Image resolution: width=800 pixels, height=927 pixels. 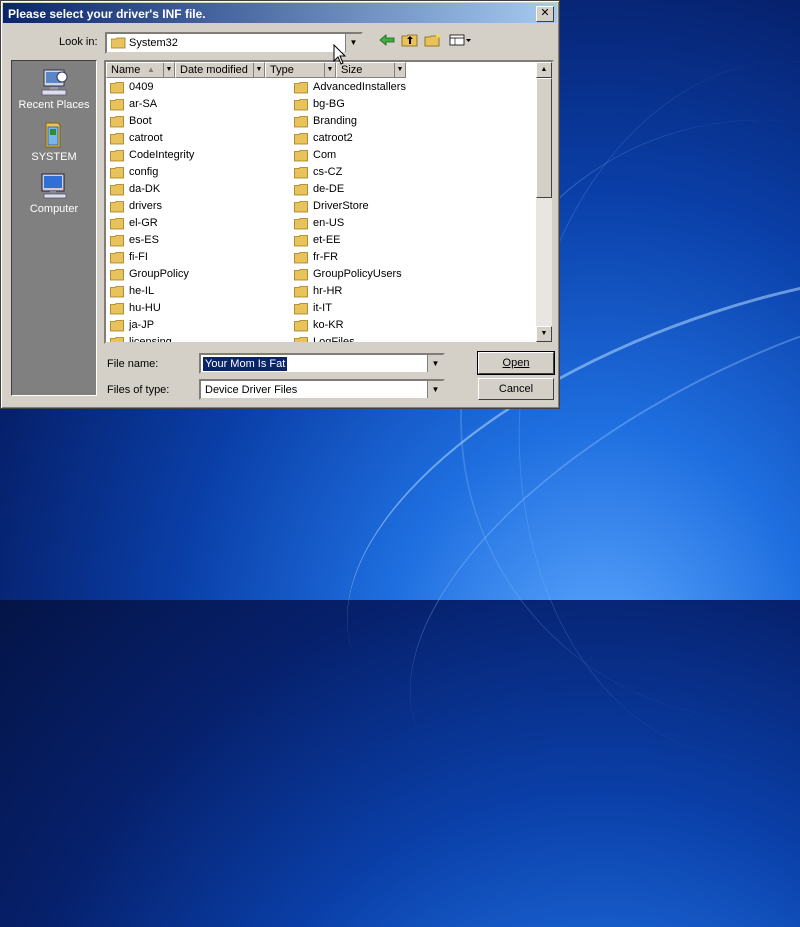 What do you see at coordinates (322, 308) in the screenshot?
I see `file-name: it-IT` at bounding box center [322, 308].